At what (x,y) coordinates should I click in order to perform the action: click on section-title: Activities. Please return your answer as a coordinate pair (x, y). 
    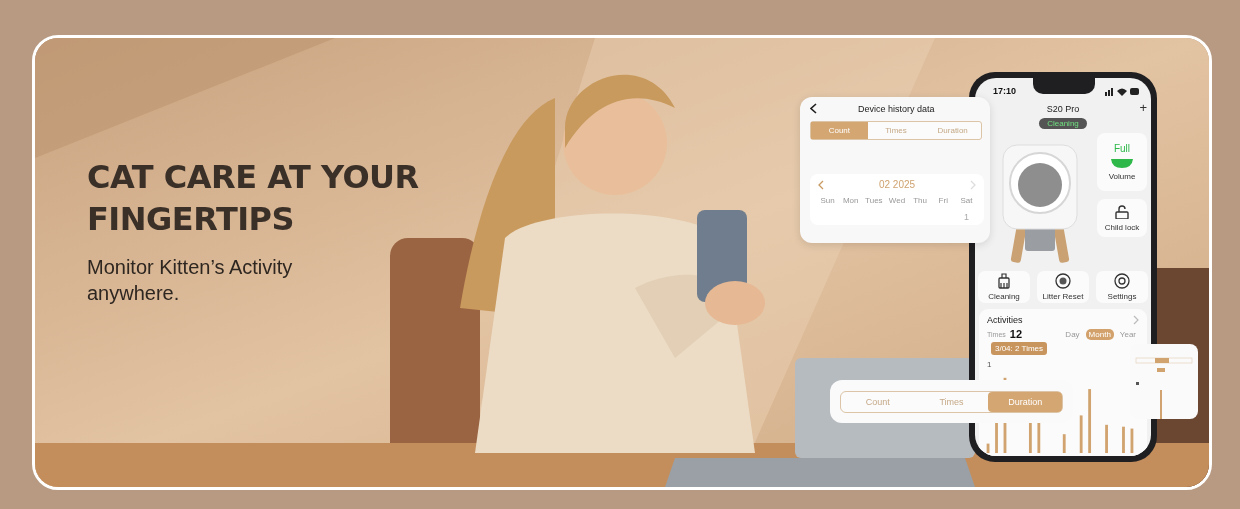
    Looking at the image, I should click on (1005, 320).